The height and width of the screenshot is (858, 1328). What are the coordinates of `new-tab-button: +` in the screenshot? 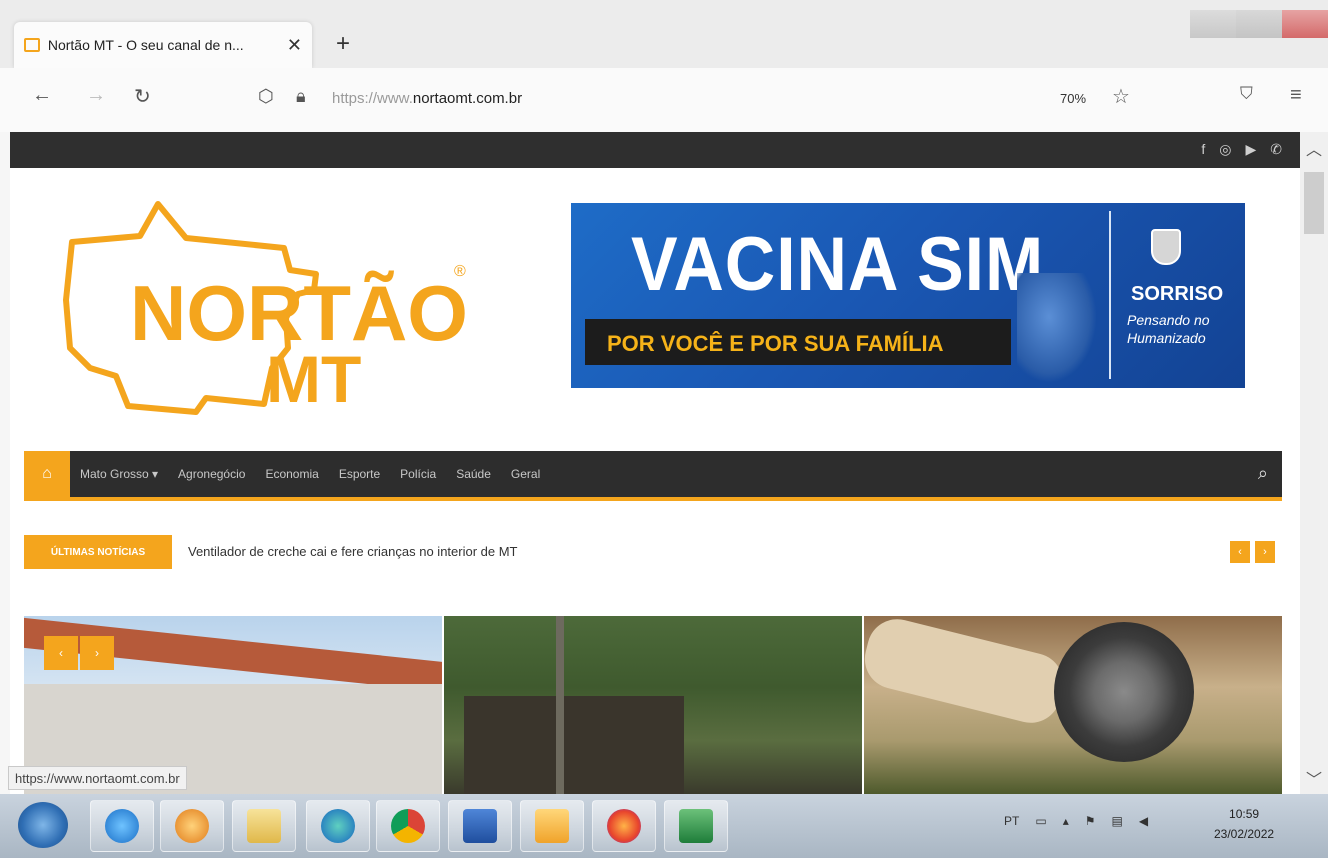 It's located at (343, 44).